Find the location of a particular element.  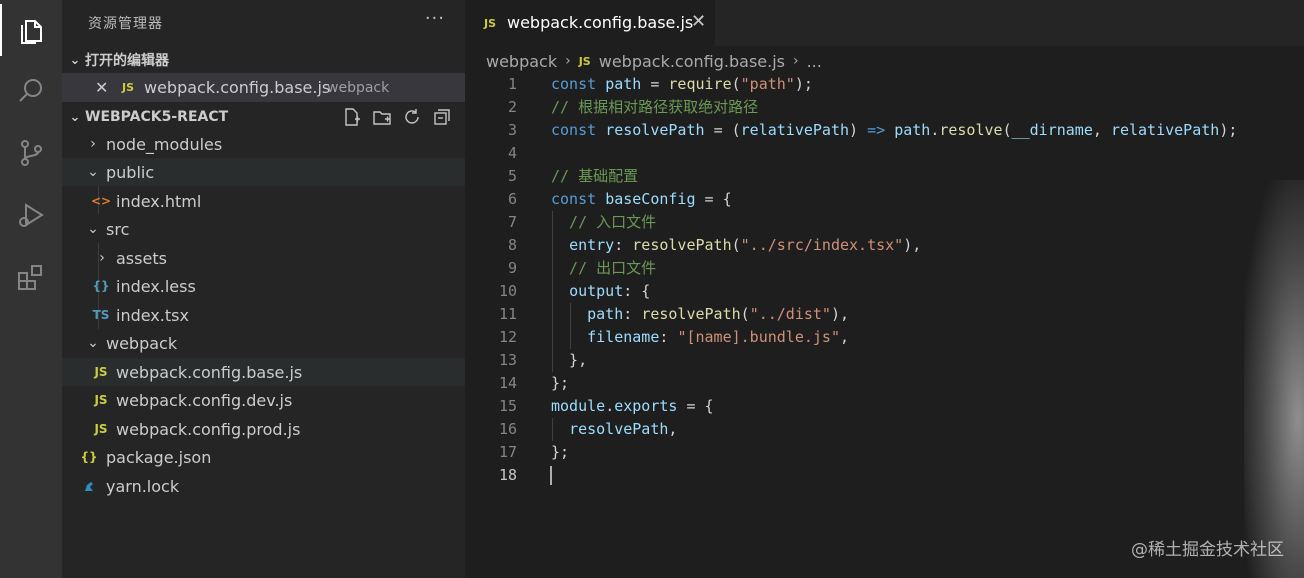

explorer-toolbar is located at coordinates (397, 117).